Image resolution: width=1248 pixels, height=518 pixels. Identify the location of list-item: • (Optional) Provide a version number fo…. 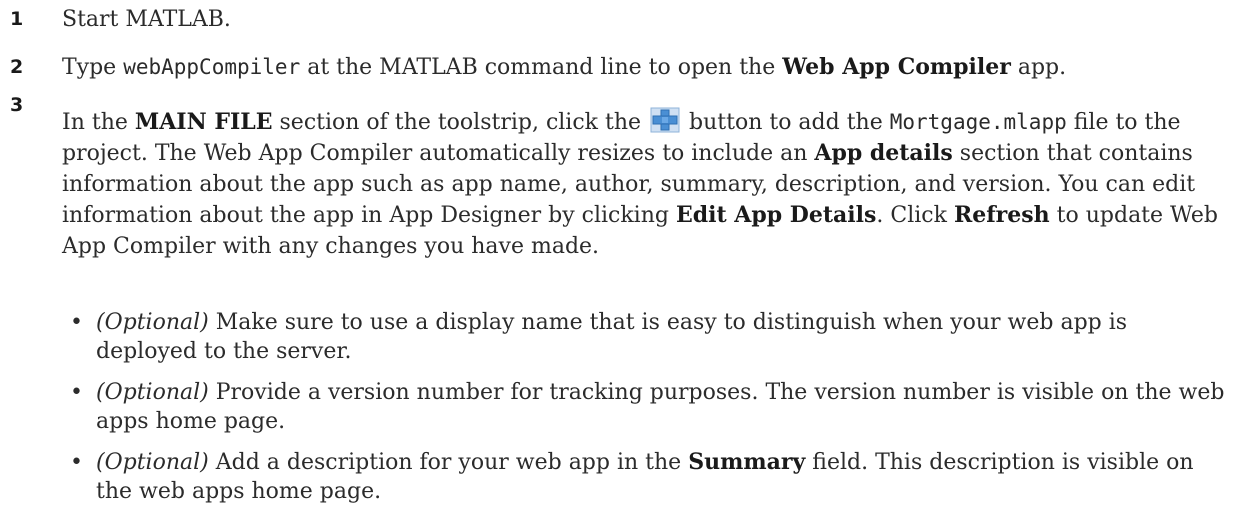
(650, 407).